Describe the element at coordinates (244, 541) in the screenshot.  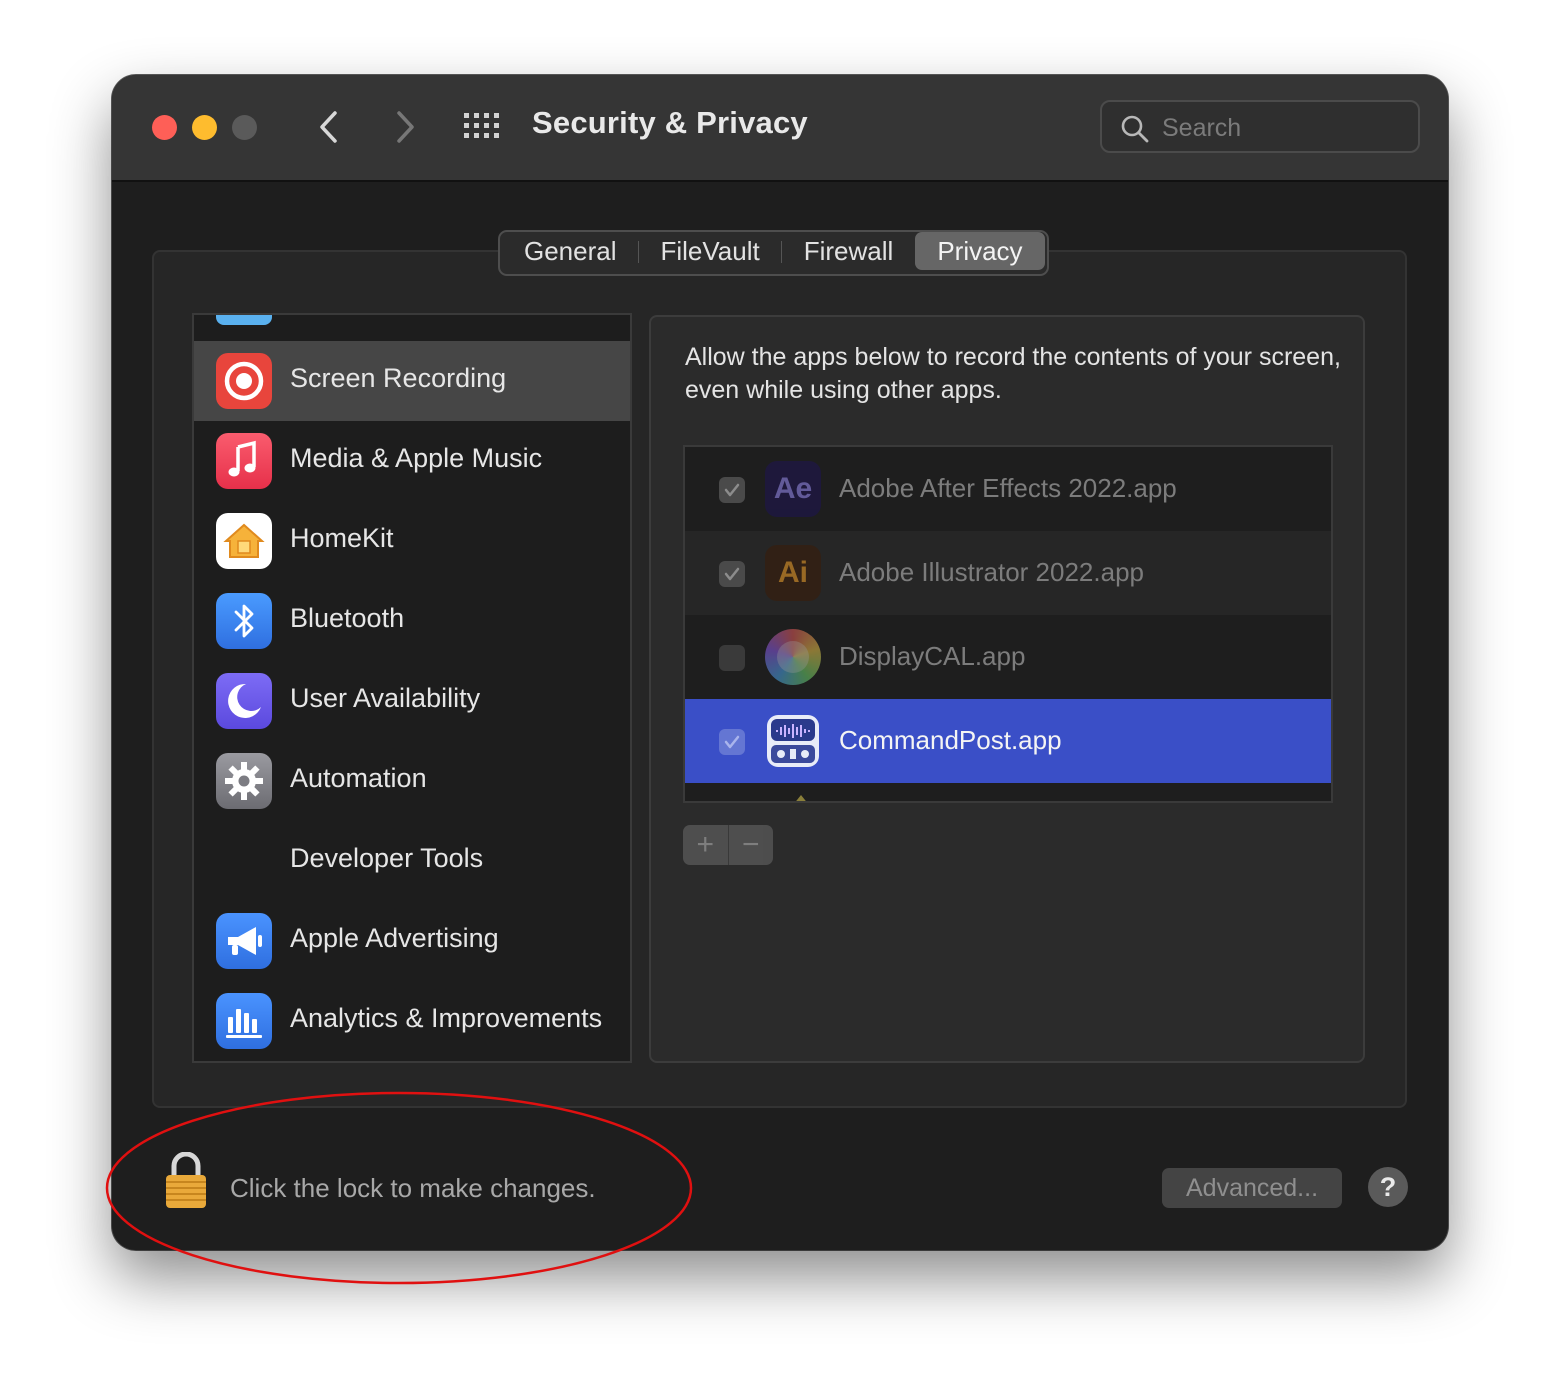
I see `home-icon` at that location.